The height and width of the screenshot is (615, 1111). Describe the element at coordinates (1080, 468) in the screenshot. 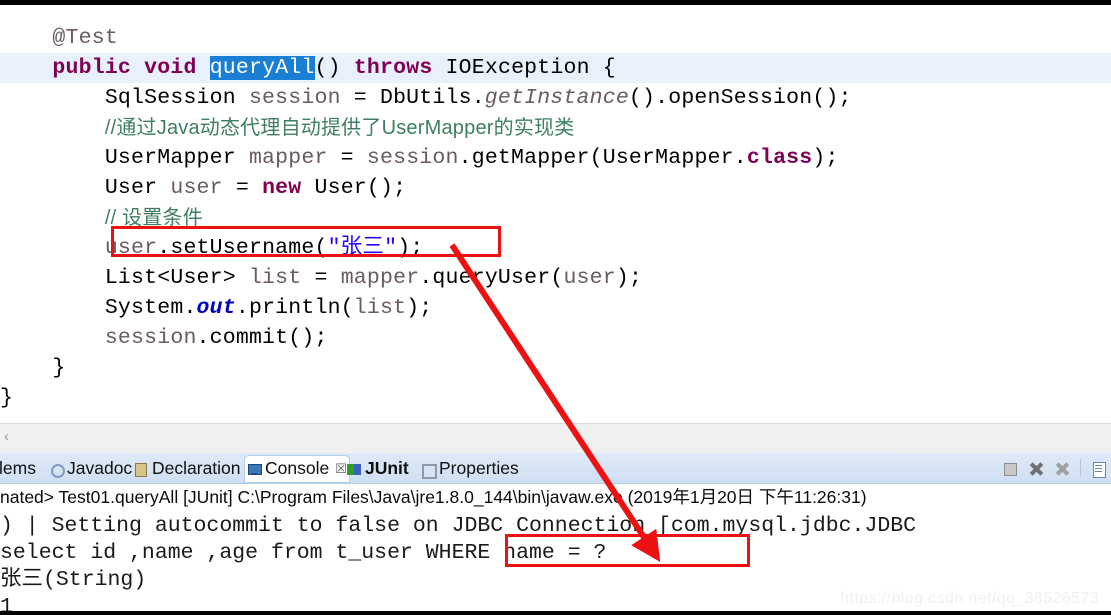

I see `toolbar-divider` at that location.